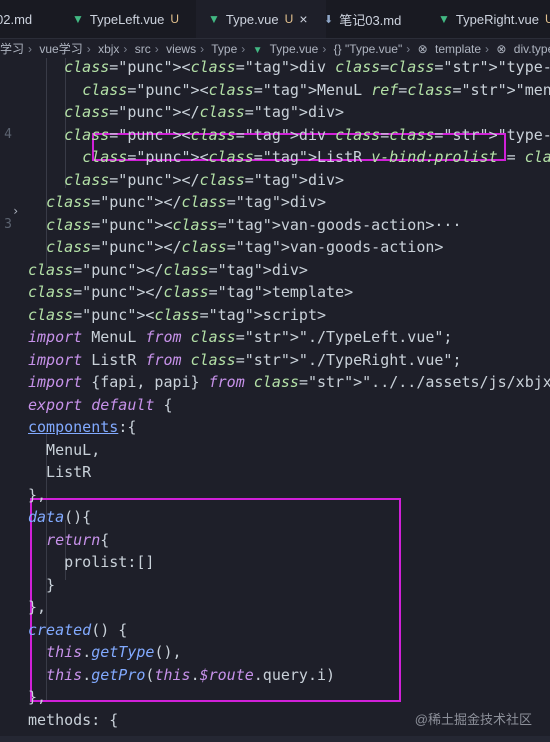 The image size is (550, 742). I want to click on close-icon: ×, so click(303, 19).